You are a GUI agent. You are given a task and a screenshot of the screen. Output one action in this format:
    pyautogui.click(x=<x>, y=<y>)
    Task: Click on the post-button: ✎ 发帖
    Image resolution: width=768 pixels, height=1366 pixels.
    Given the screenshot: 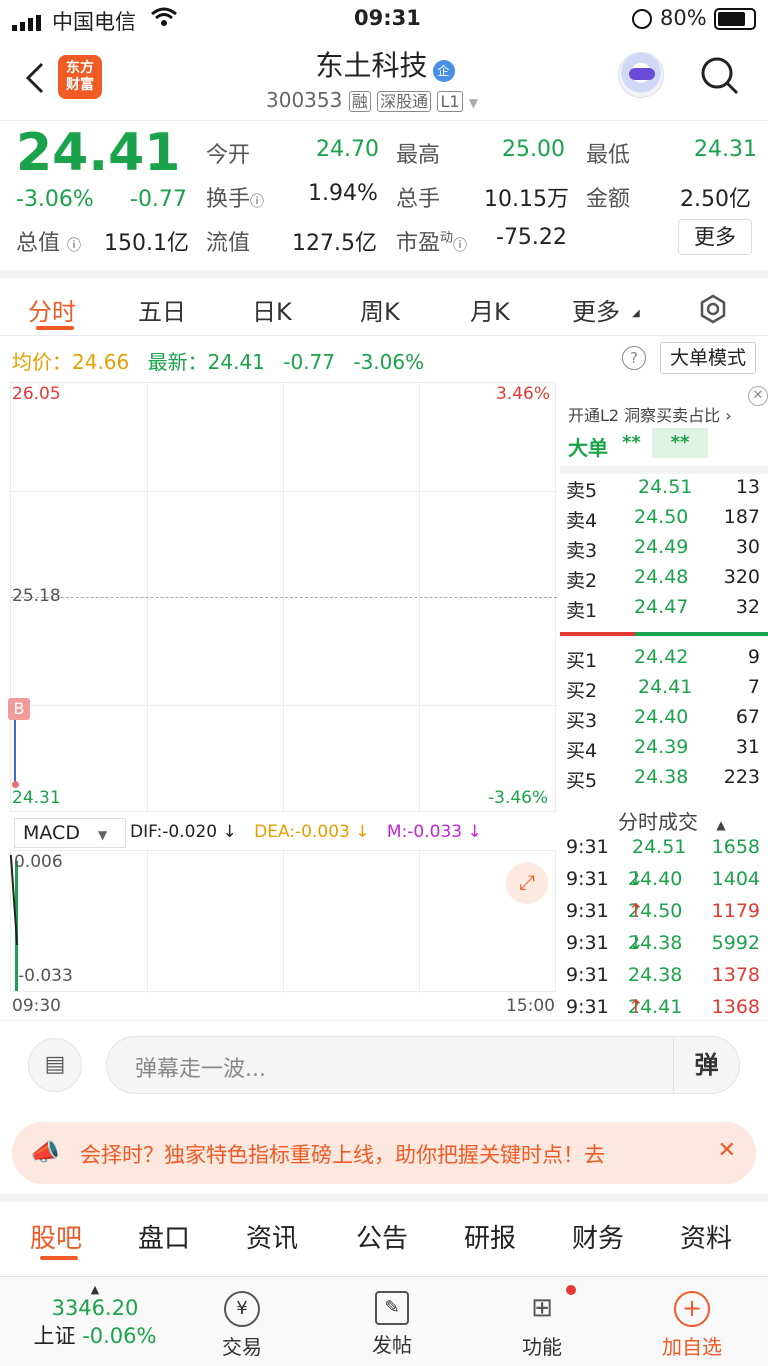 What is the action you would take?
    pyautogui.click(x=392, y=1324)
    